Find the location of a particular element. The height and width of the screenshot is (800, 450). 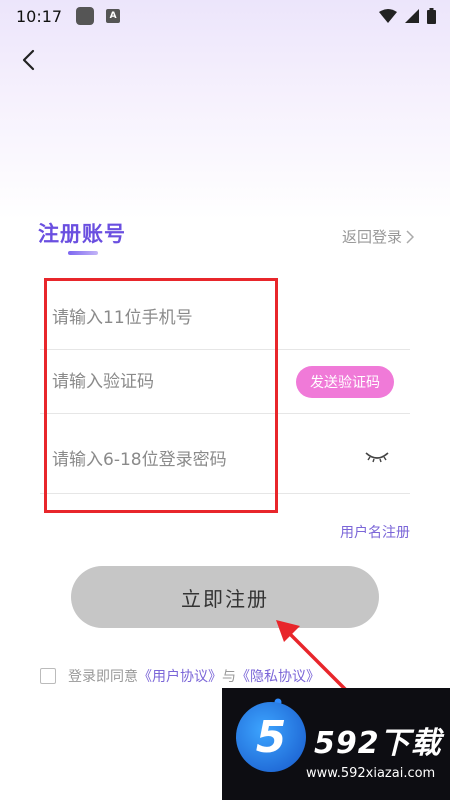

eye-closed-icon is located at coordinates (377, 456).